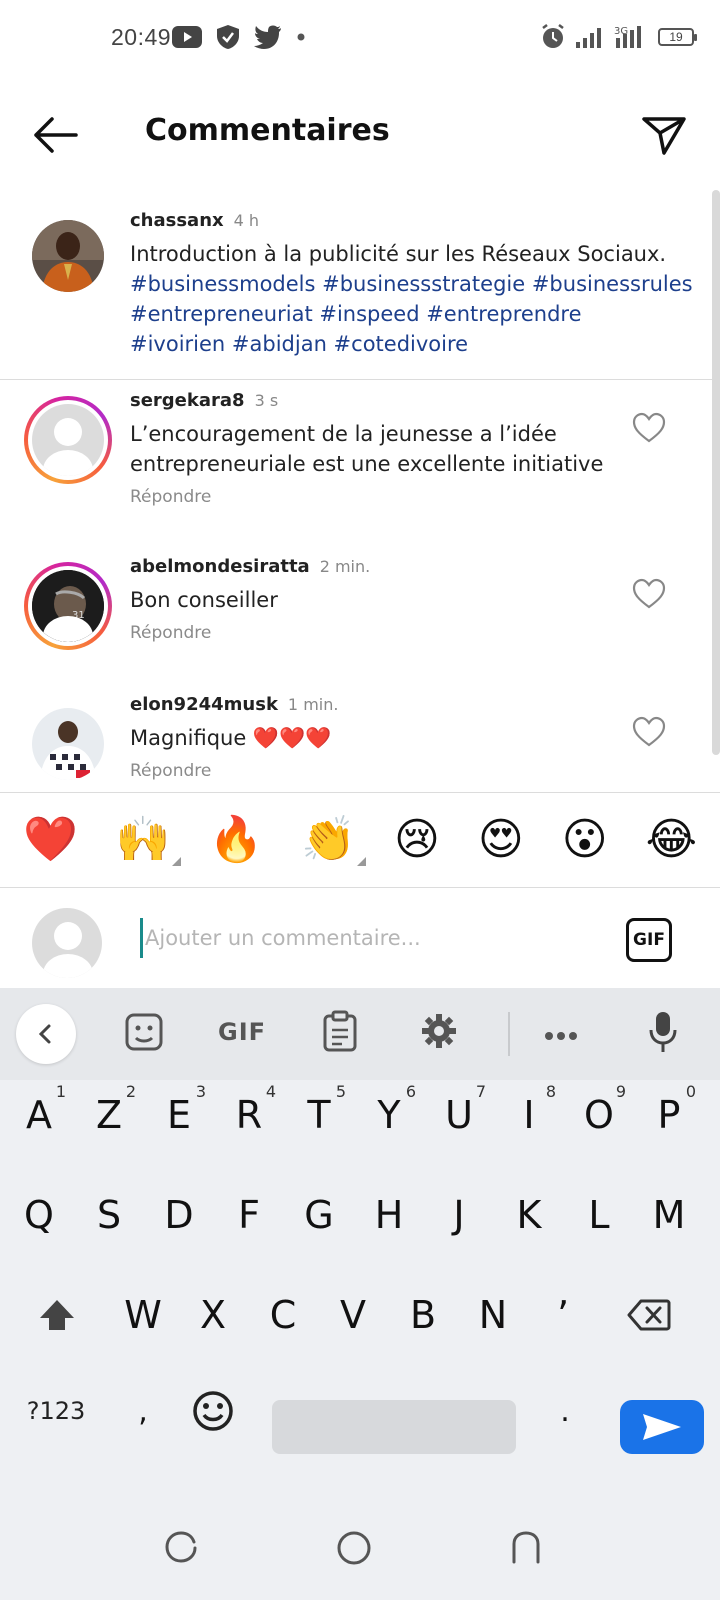  Describe the element at coordinates (411, 344) in the screenshot. I see `caption-hashtags-line3: #ivoirien #abidjan #cotedivoire` at that location.